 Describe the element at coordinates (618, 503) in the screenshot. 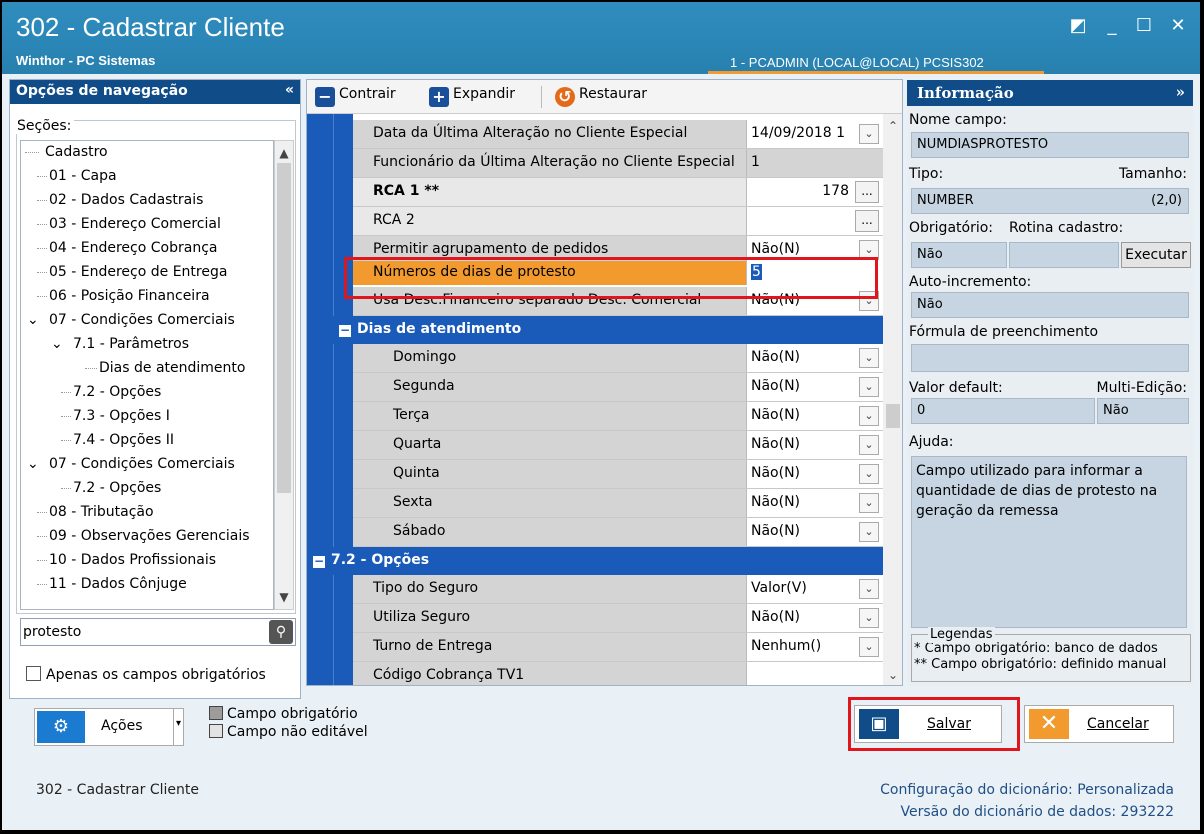

I see `grid-row: Sexta Não(N) ⌄` at that location.